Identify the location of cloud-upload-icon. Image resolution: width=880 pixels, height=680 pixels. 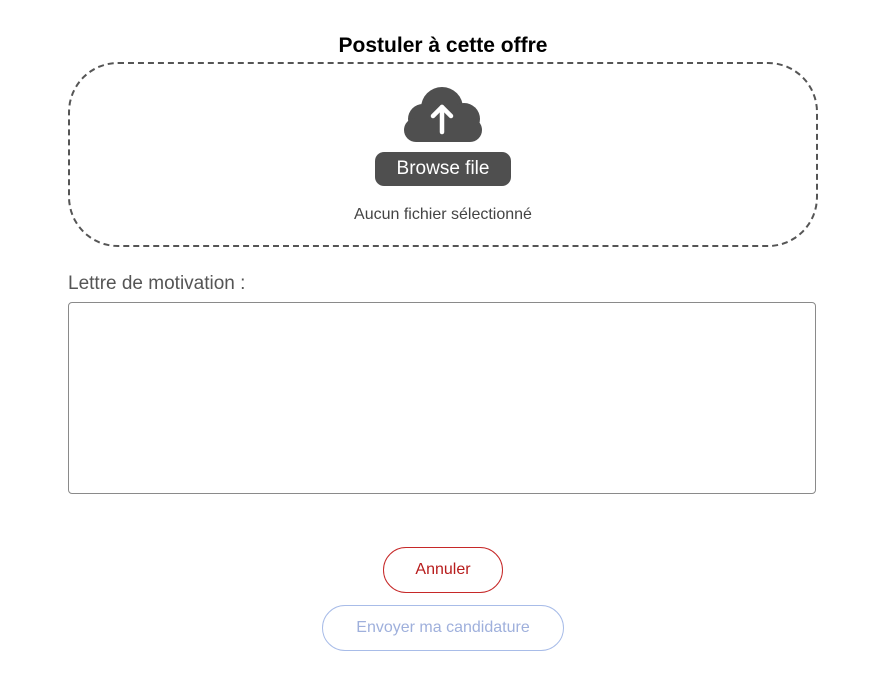
(443, 114).